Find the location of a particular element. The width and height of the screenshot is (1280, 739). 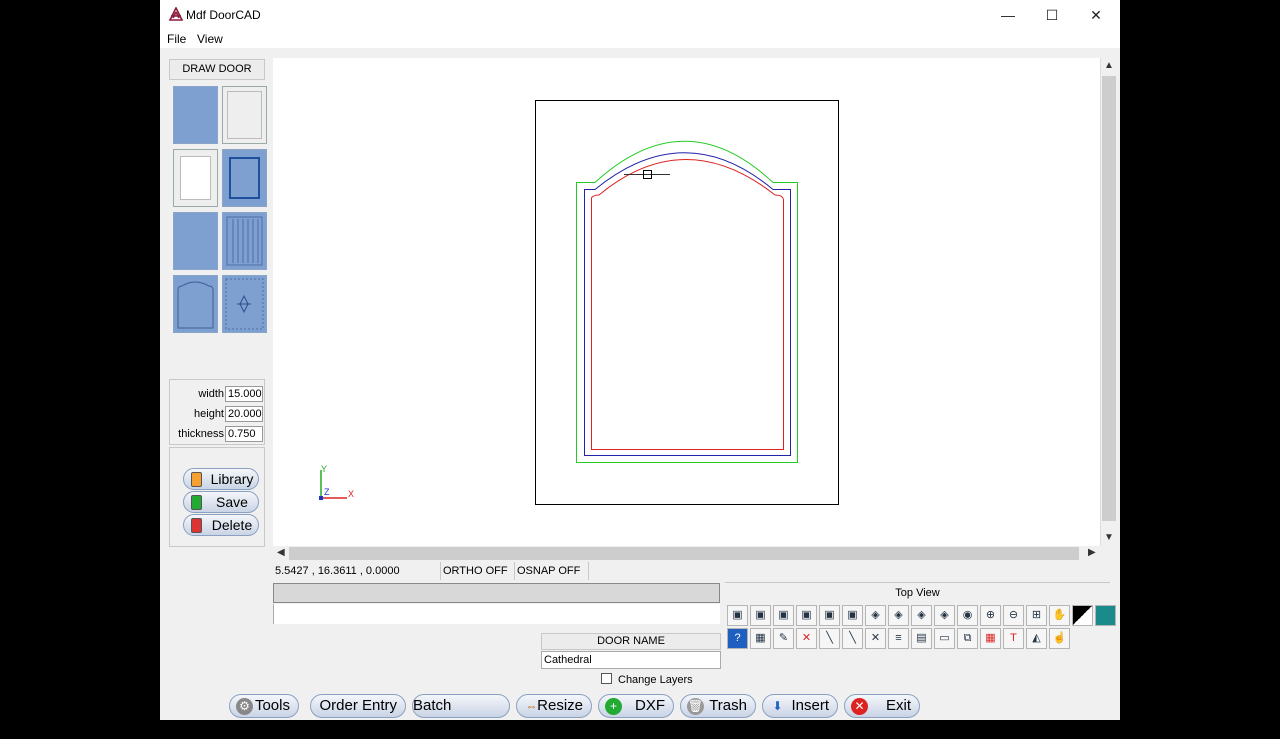

raised-panel-icon is located at coordinates (244, 178).